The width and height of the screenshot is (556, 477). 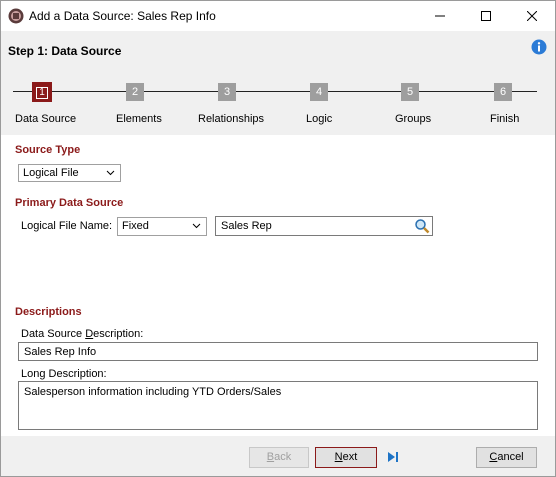 I want to click on maximize-icon, so click(x=486, y=16).